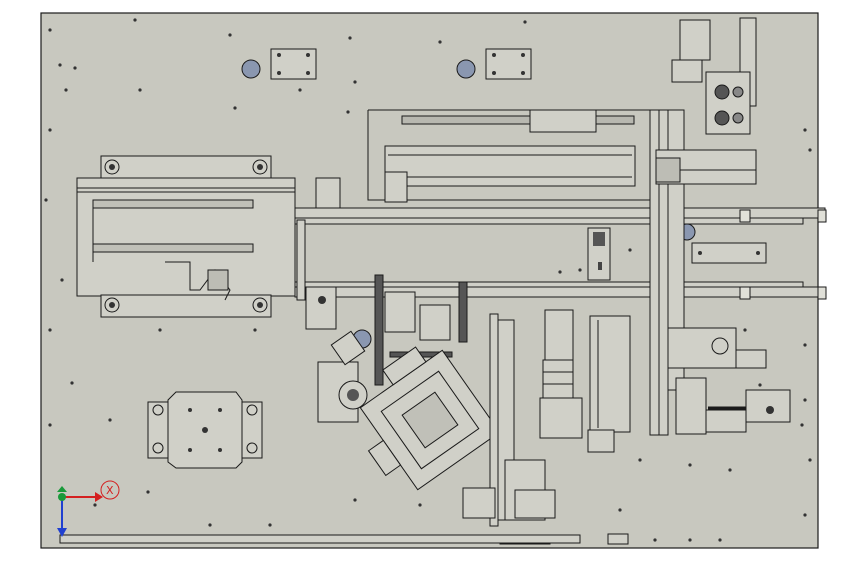 The image size is (867, 562). I want to click on sensor-marker, so click(600, 266).